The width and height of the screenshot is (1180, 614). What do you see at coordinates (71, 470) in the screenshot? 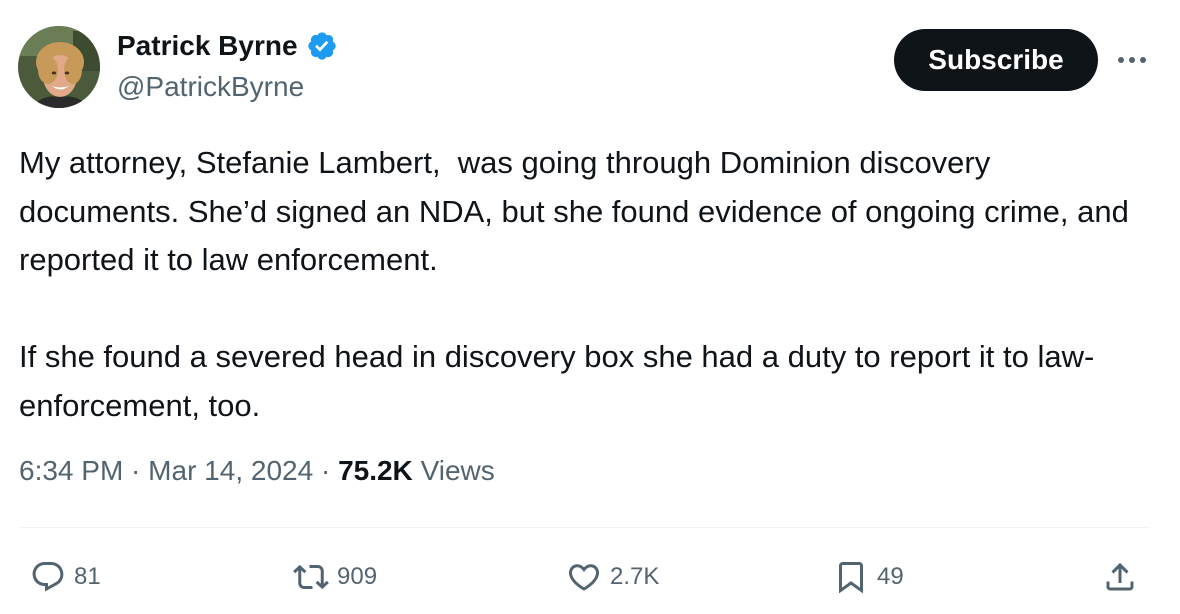
I see `tweet-time: 6:34 PM` at bounding box center [71, 470].